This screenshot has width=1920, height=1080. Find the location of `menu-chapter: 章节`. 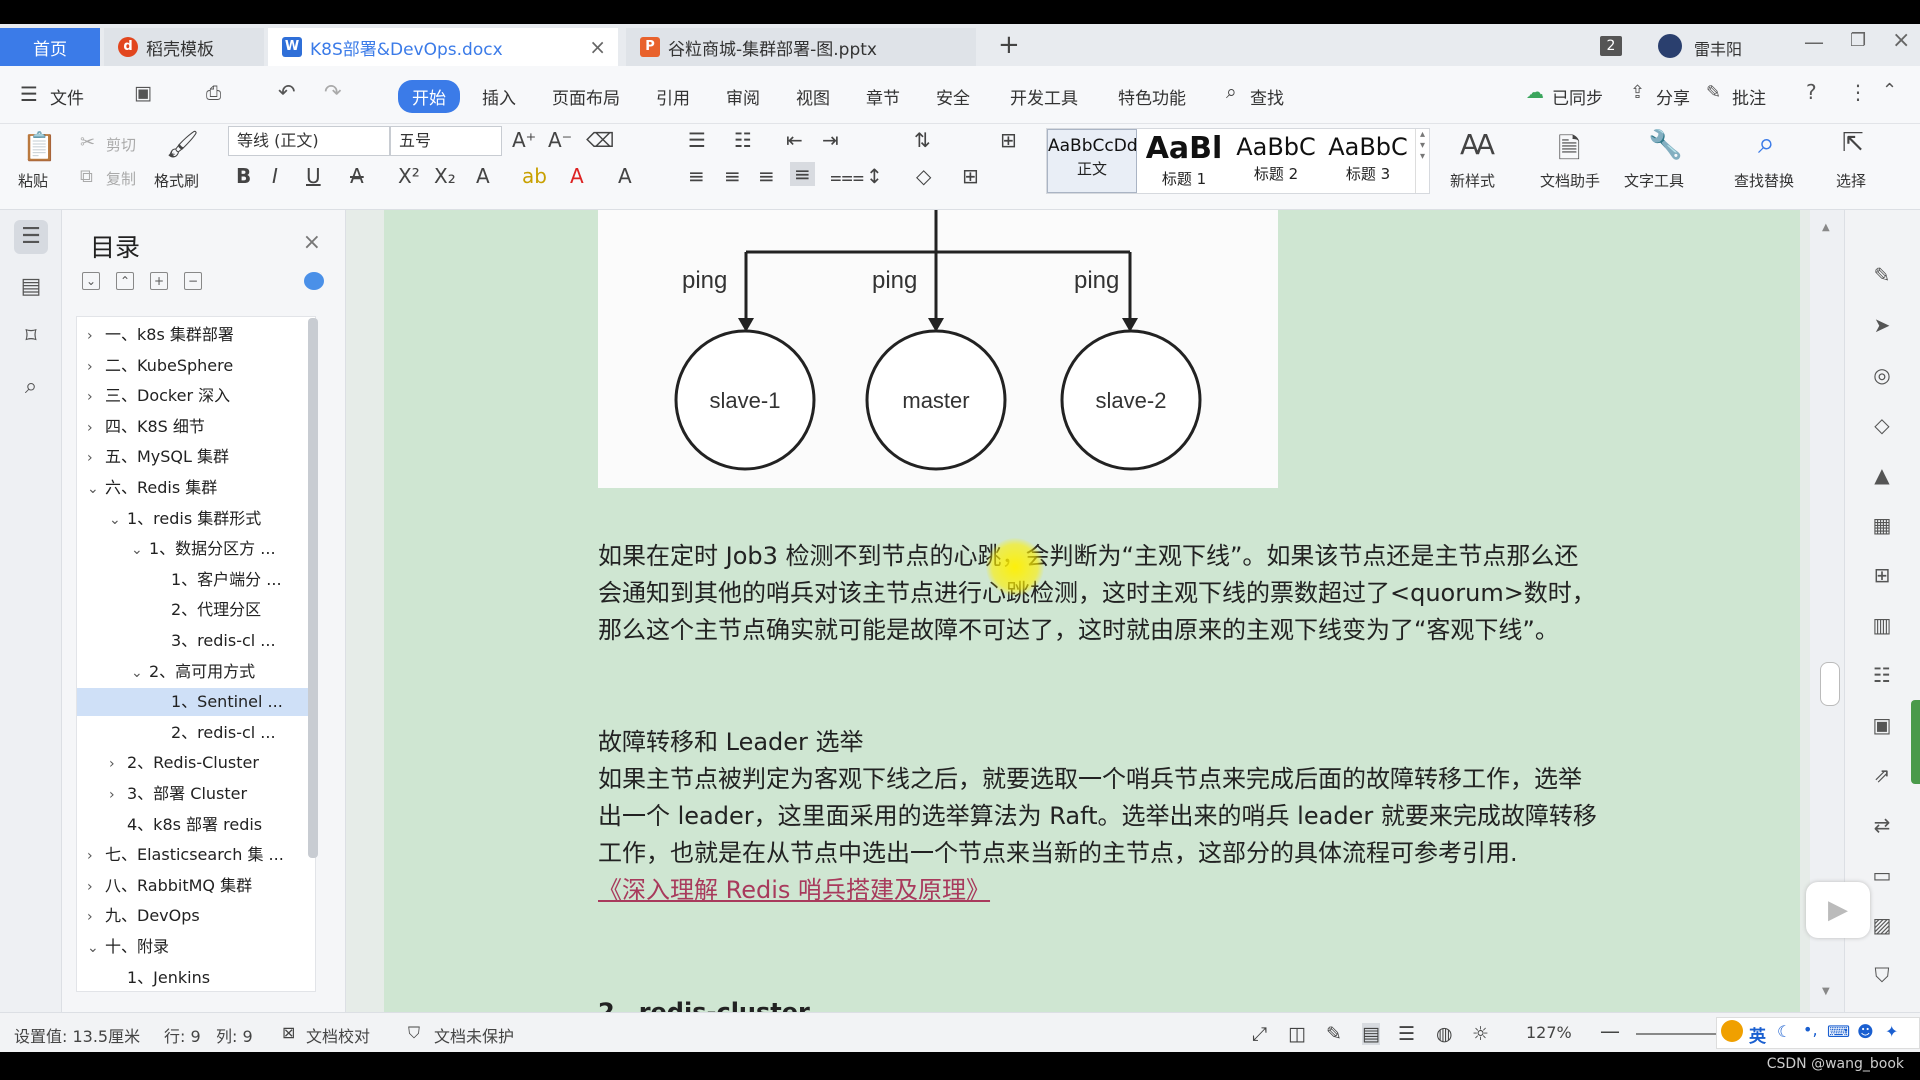

menu-chapter: 章节 is located at coordinates (883, 96).